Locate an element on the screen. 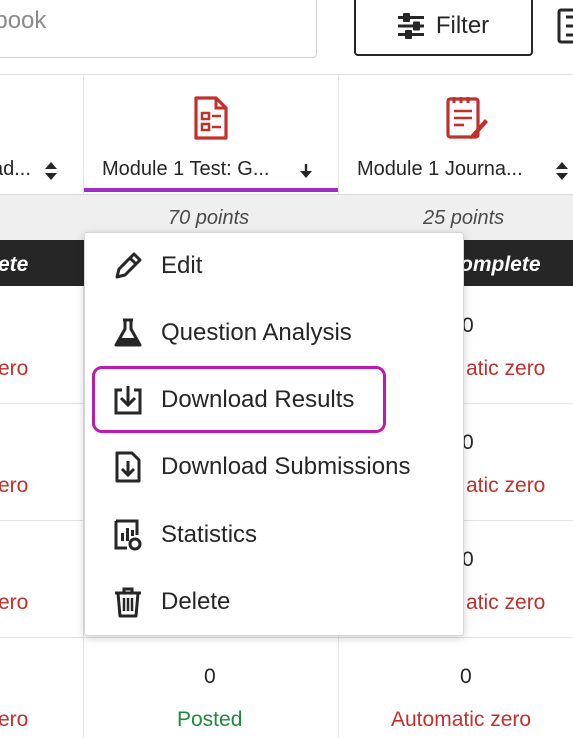 The image size is (573, 738). download-results-highlight is located at coordinates (239, 399).